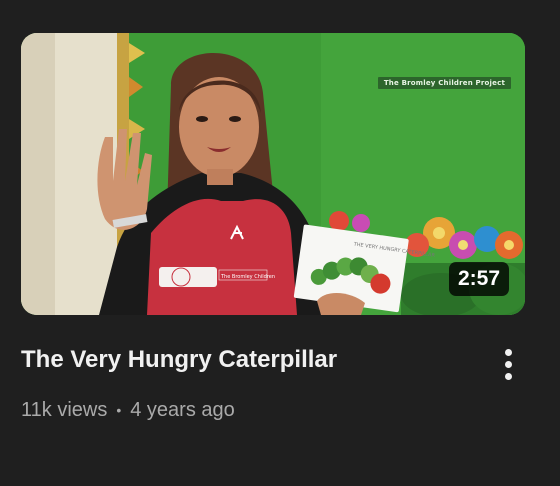  Describe the element at coordinates (478, 279) in the screenshot. I see `duration-badge: 2:57` at that location.